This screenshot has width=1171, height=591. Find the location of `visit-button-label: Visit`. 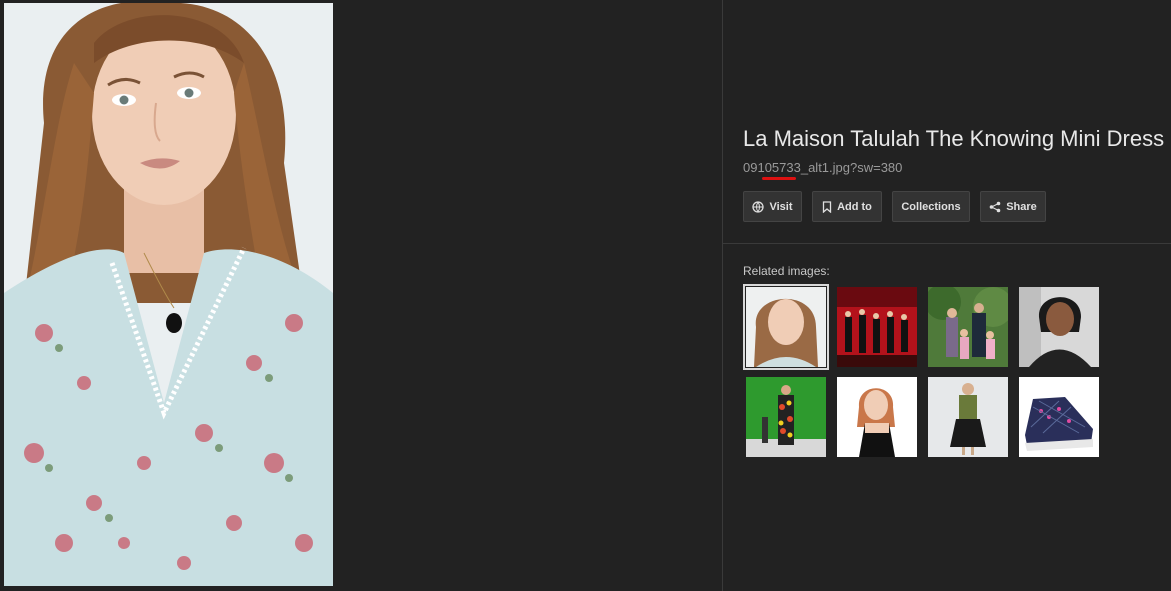

visit-button-label: Visit is located at coordinates (781, 206).